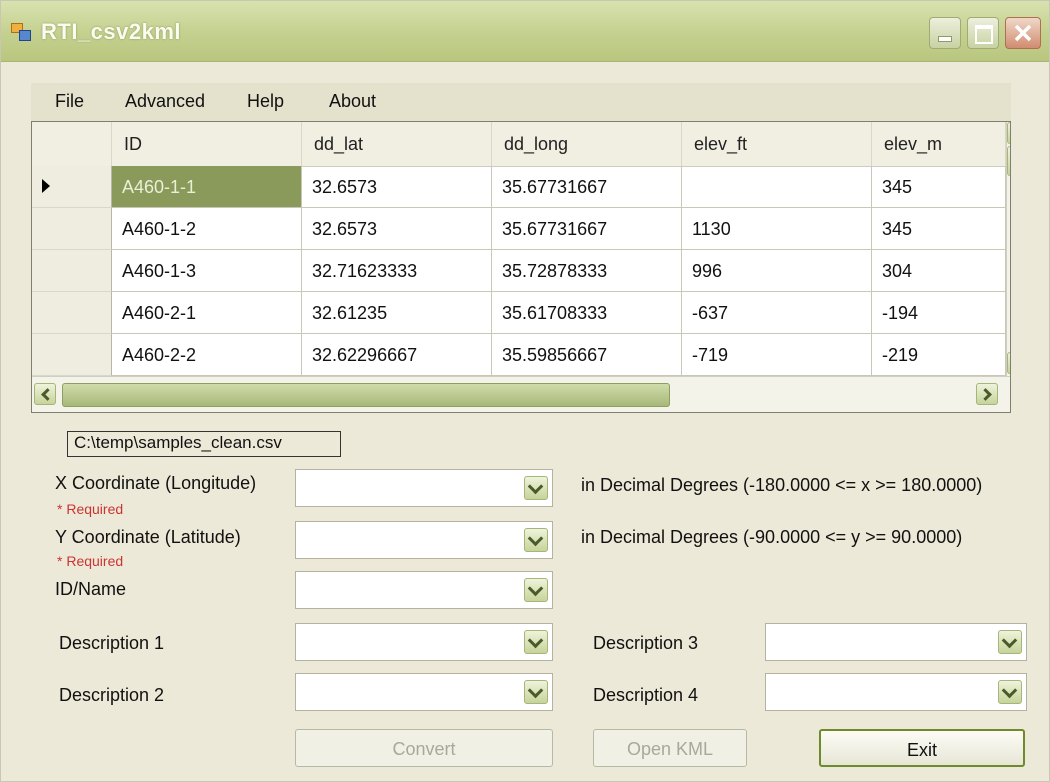  What do you see at coordinates (72, 144) in the screenshot?
I see `grid-corner` at bounding box center [72, 144].